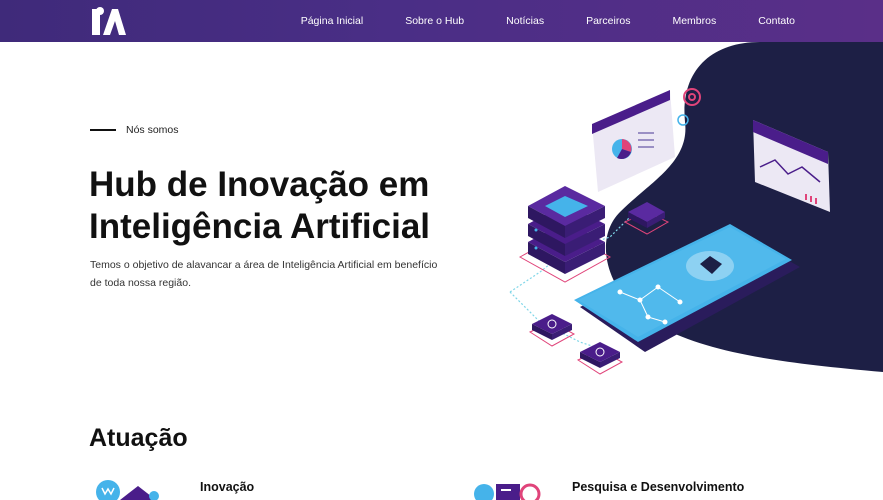 The height and width of the screenshot is (500, 883). Describe the element at coordinates (103, 130) in the screenshot. I see `eyebrow-divider` at that location.